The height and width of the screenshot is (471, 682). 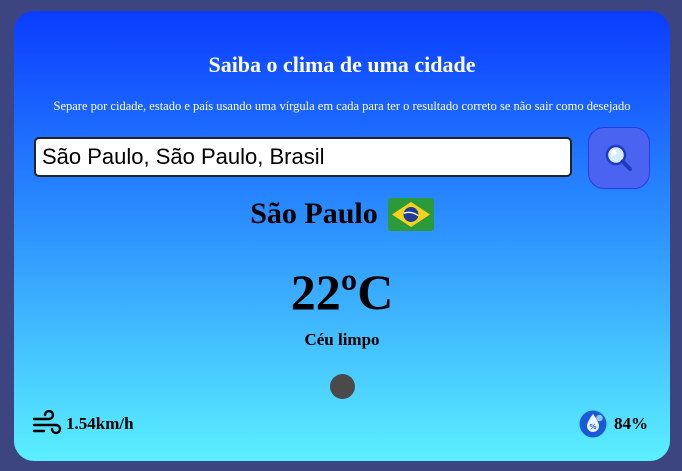 What do you see at coordinates (613, 424) in the screenshot?
I see `humidity-stat: % 84%` at bounding box center [613, 424].